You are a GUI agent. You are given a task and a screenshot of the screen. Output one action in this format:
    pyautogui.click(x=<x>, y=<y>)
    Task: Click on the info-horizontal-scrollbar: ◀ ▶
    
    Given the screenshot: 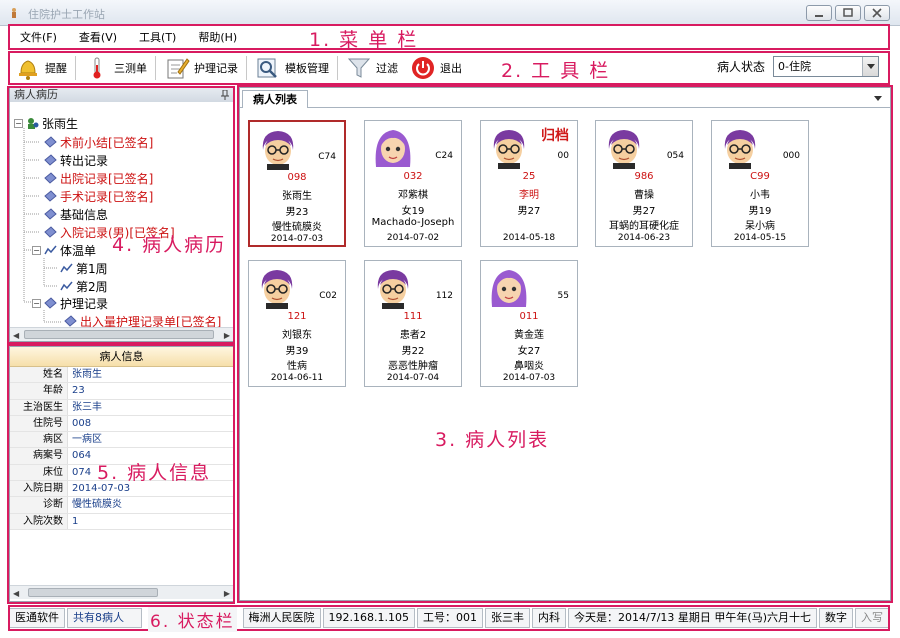 What is the action you would take?
    pyautogui.click(x=121, y=592)
    